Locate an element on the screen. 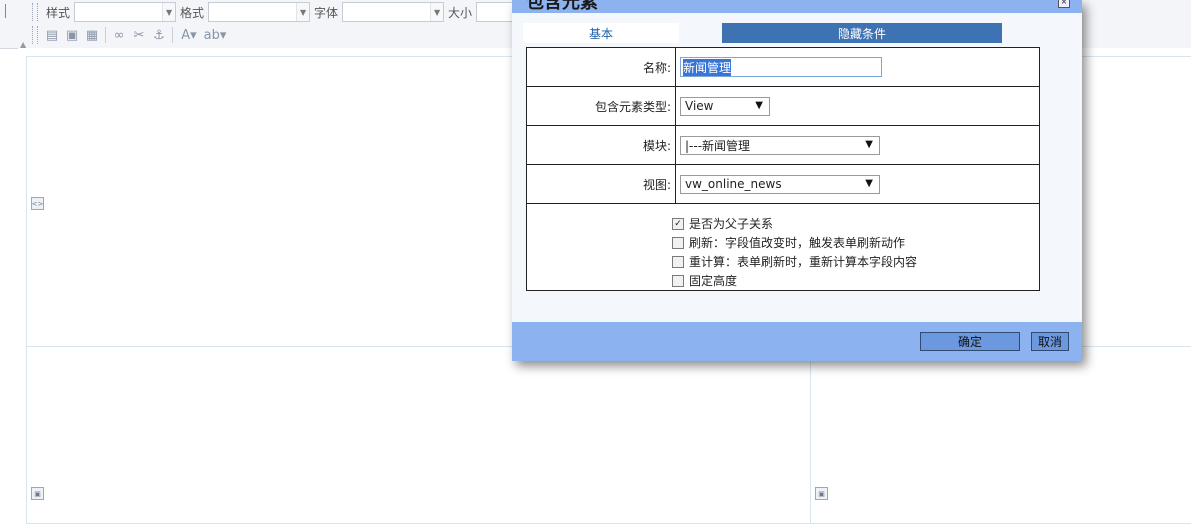  format-label: 格式 is located at coordinates (192, 12).